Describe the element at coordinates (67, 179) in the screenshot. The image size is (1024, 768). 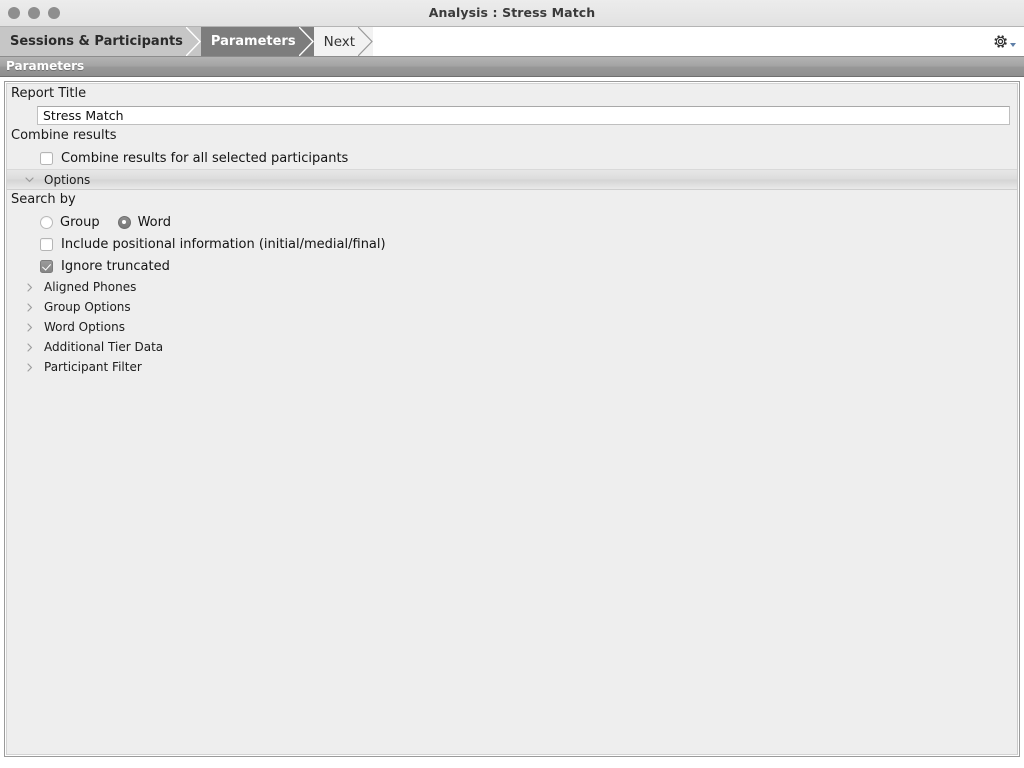
I see `options-label: Options` at that location.